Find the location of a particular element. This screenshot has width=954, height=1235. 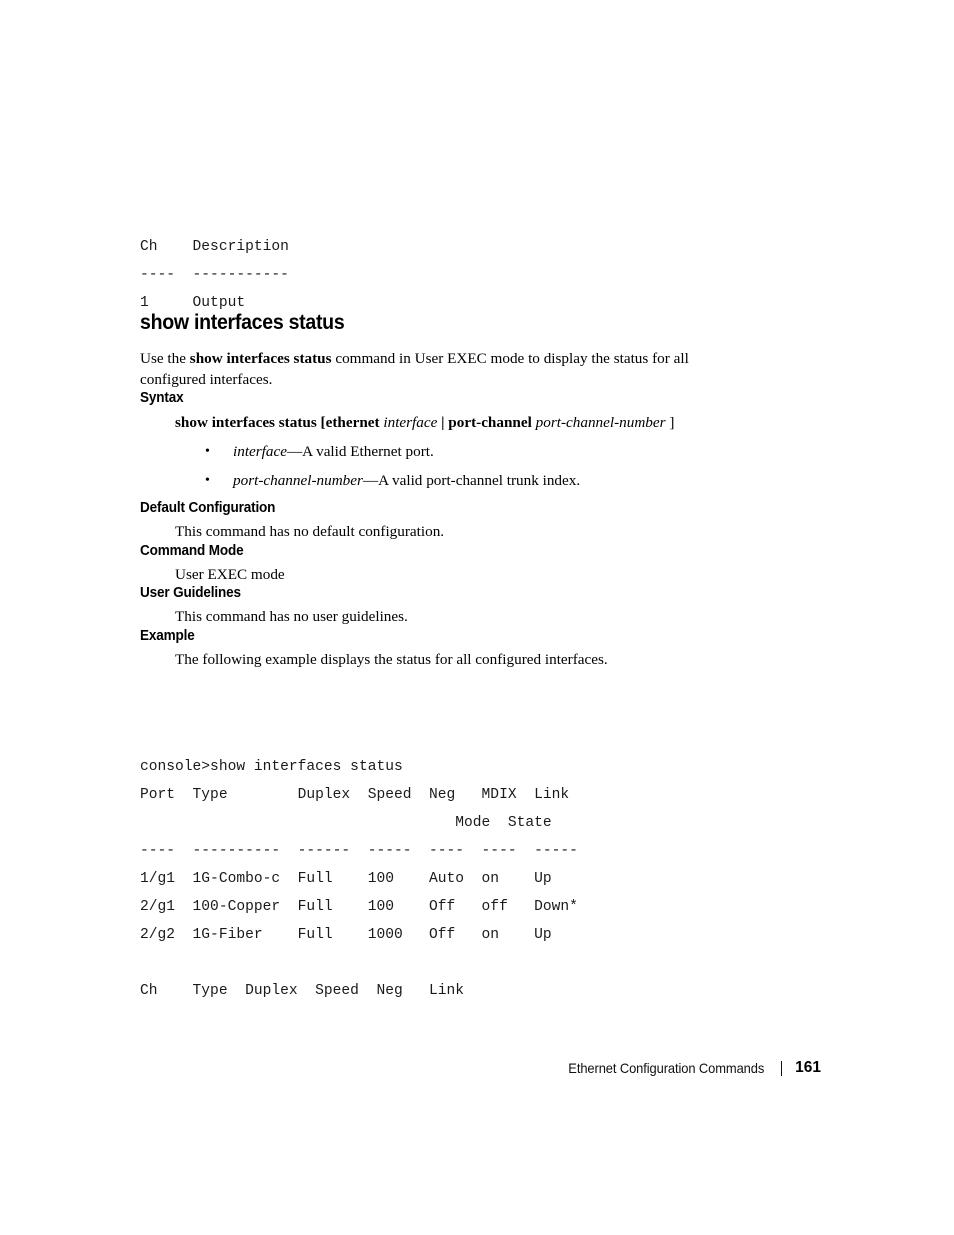

syntax-part-interface: interface is located at coordinates (410, 422).